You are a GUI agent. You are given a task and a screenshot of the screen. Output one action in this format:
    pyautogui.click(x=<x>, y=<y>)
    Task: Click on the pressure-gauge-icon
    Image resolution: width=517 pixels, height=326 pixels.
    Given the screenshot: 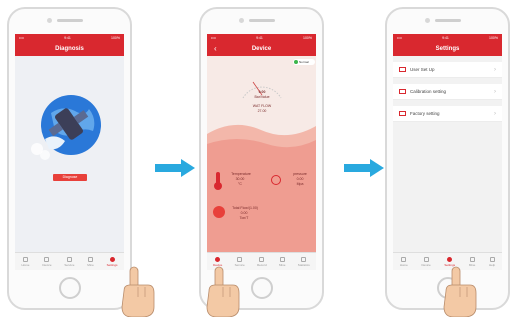 What is the action you would take?
    pyautogui.click(x=276, y=180)
    